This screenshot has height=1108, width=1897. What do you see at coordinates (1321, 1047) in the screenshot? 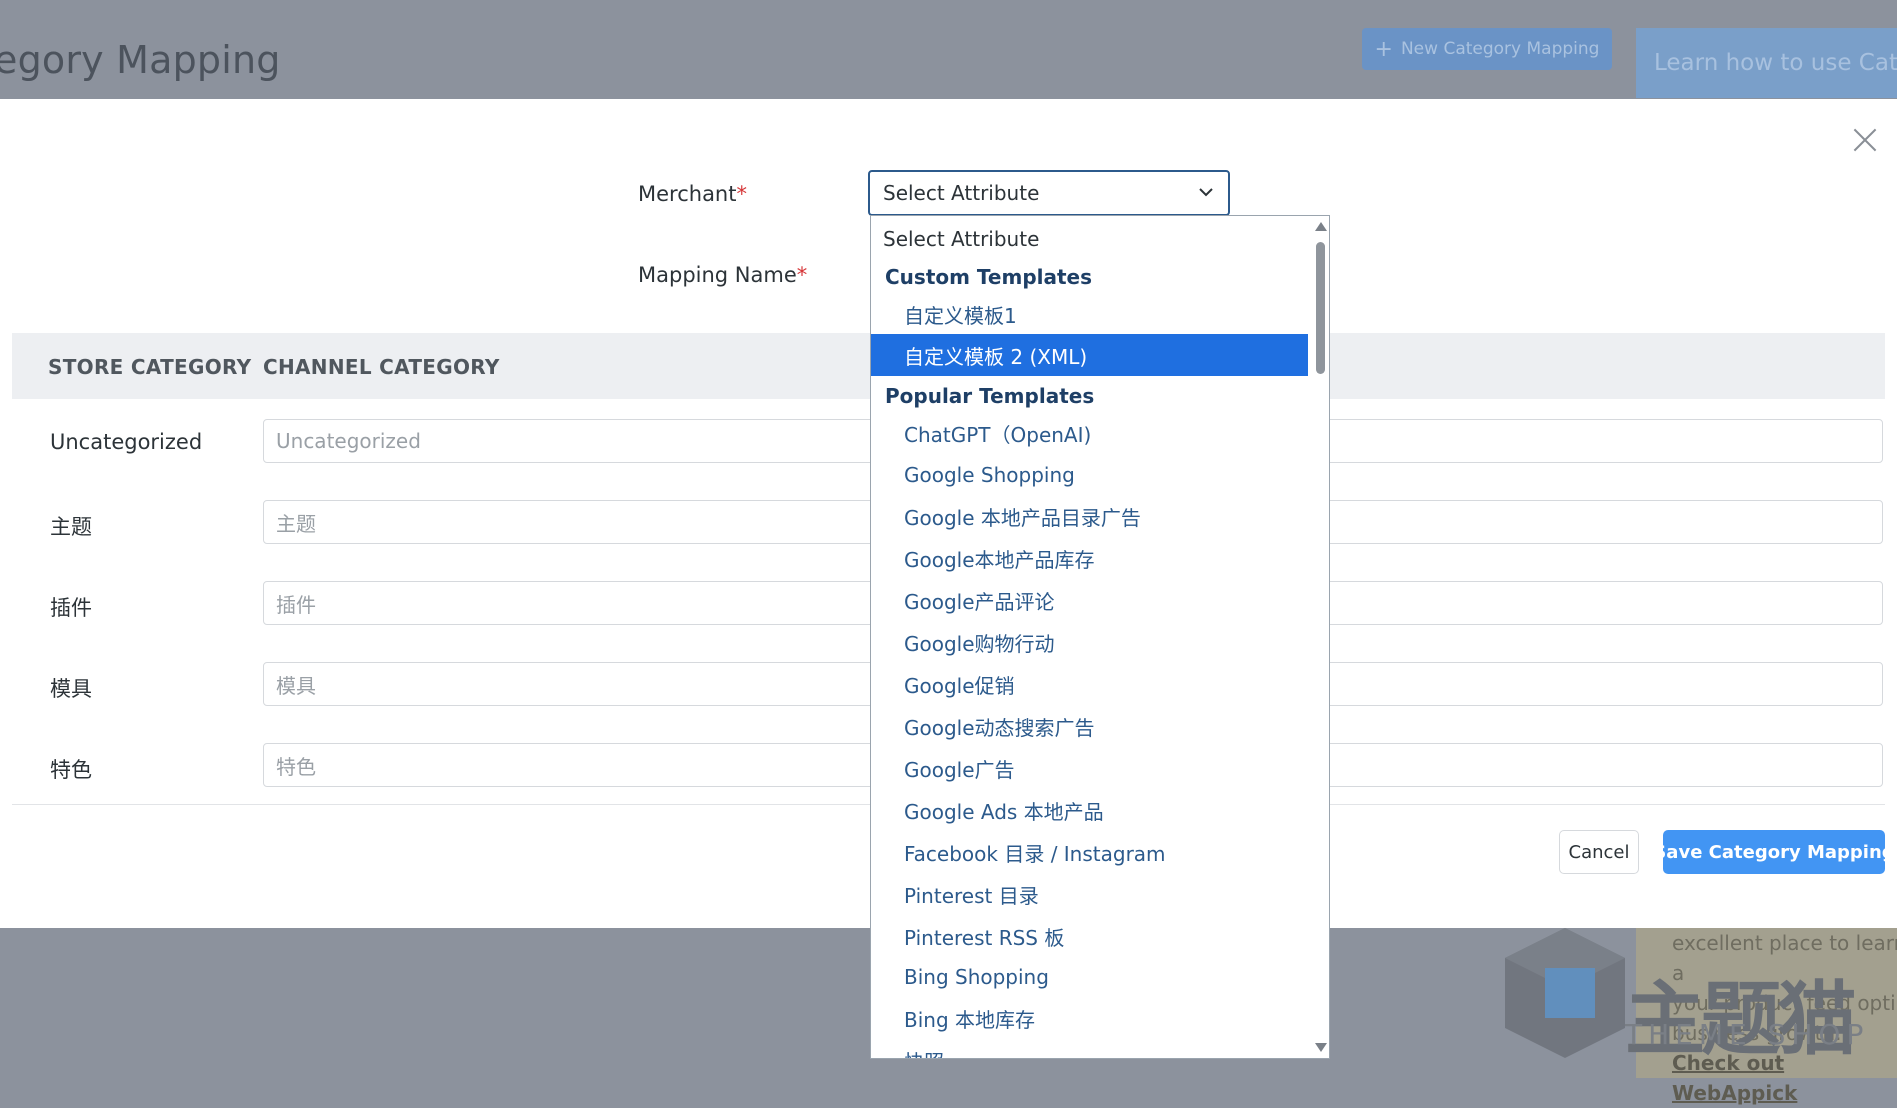
I see `scroll-down-arrow-icon` at bounding box center [1321, 1047].